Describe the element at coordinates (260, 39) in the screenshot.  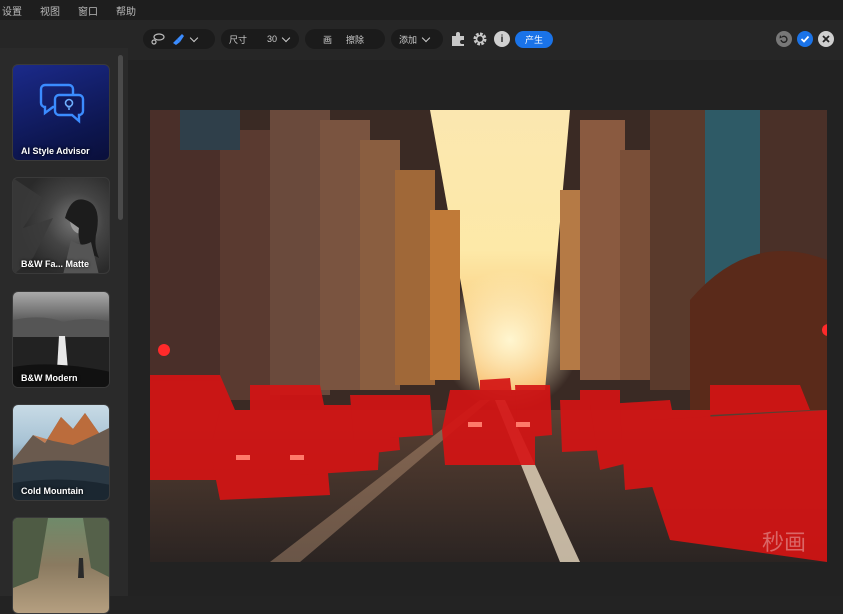
I see `brush-size-control: 尺寸 30` at that location.